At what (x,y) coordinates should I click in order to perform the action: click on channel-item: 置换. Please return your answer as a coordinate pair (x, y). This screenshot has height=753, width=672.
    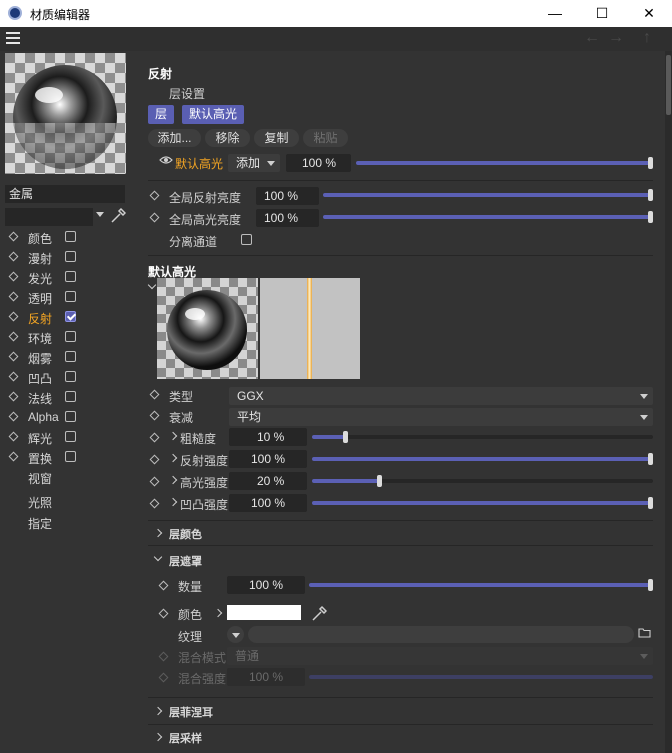
    Looking at the image, I should click on (67, 457).